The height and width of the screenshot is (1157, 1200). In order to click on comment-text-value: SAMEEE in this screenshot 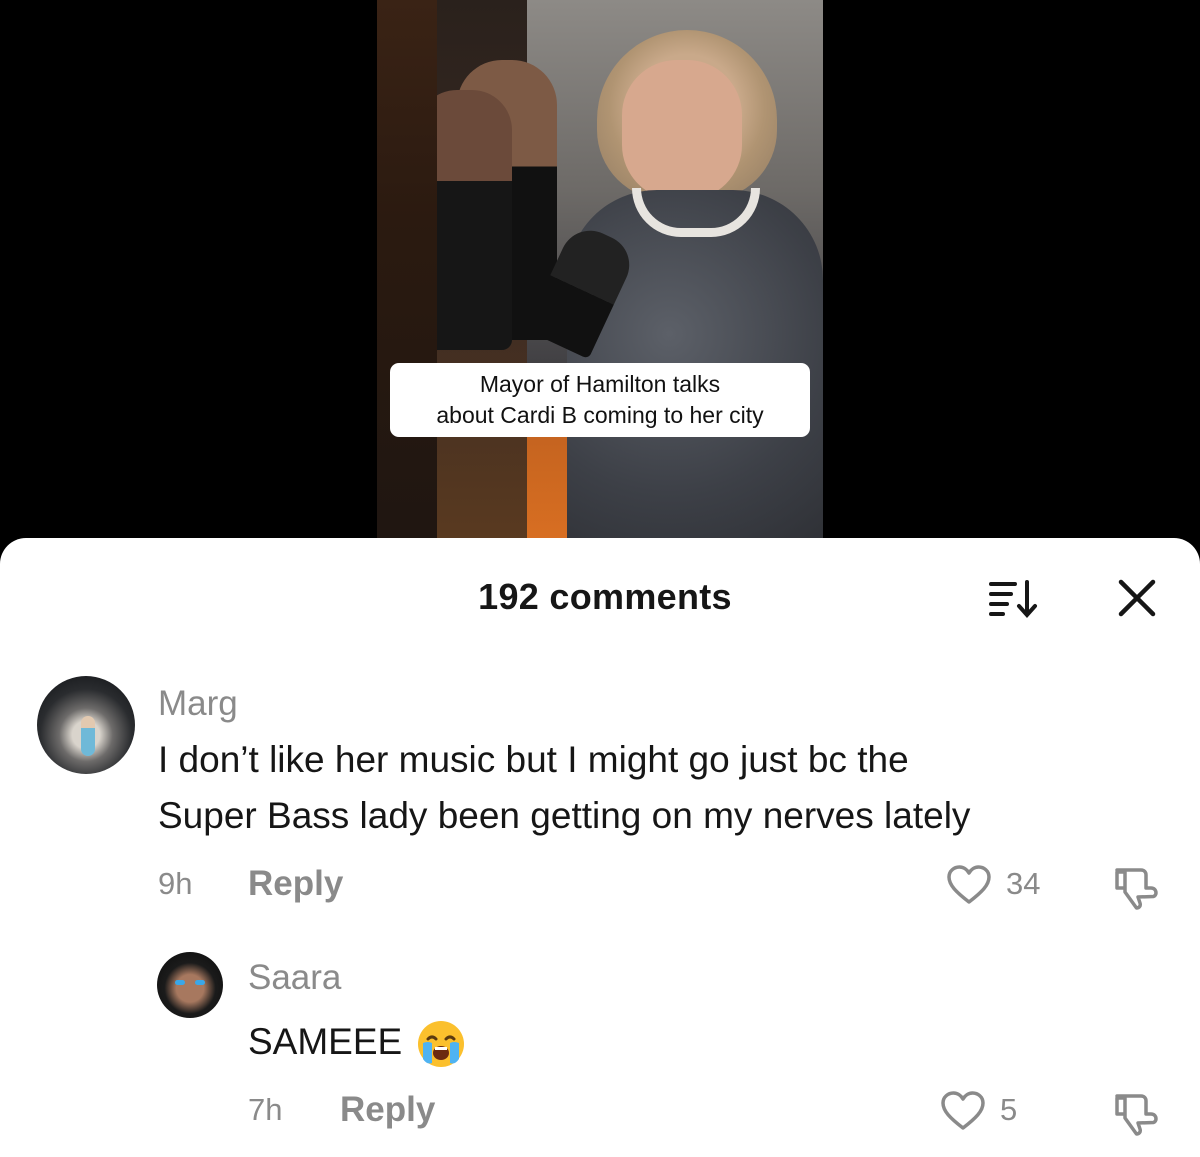, I will do `click(325, 1041)`.